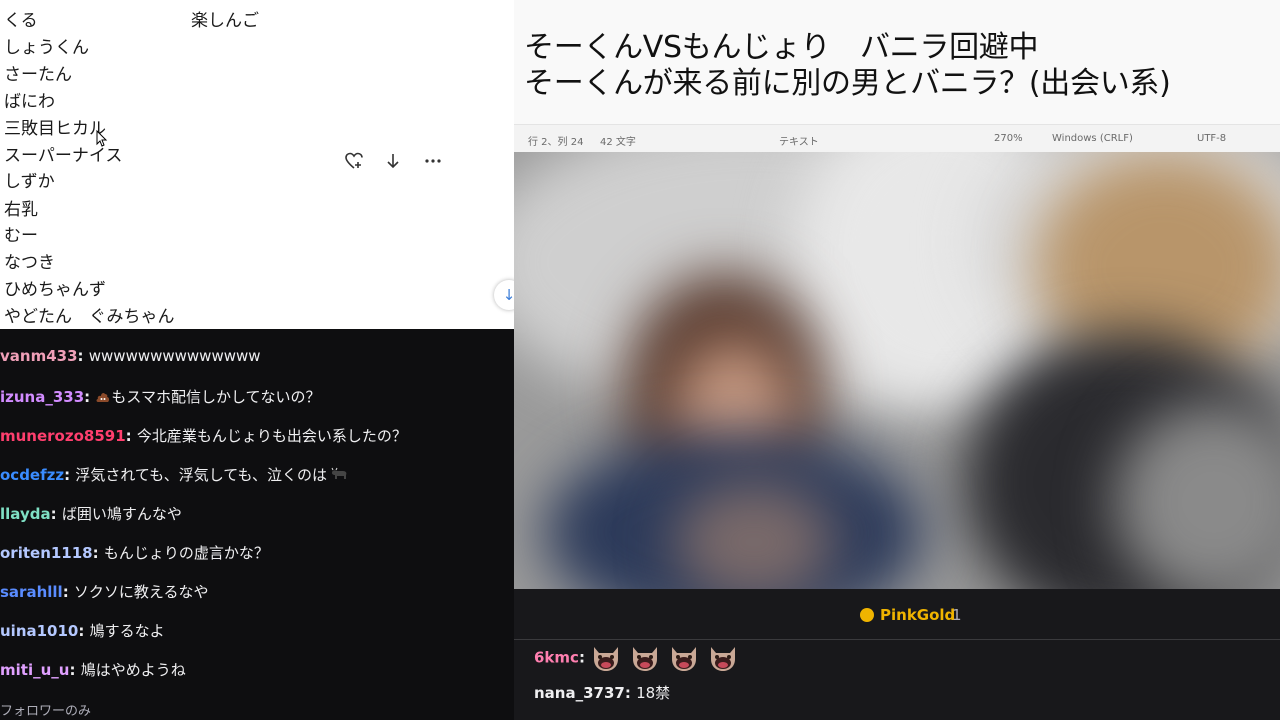 This screenshot has height=720, width=1280. What do you see at coordinates (102, 138) in the screenshot?
I see `mouse-cursor-icon` at bounding box center [102, 138].